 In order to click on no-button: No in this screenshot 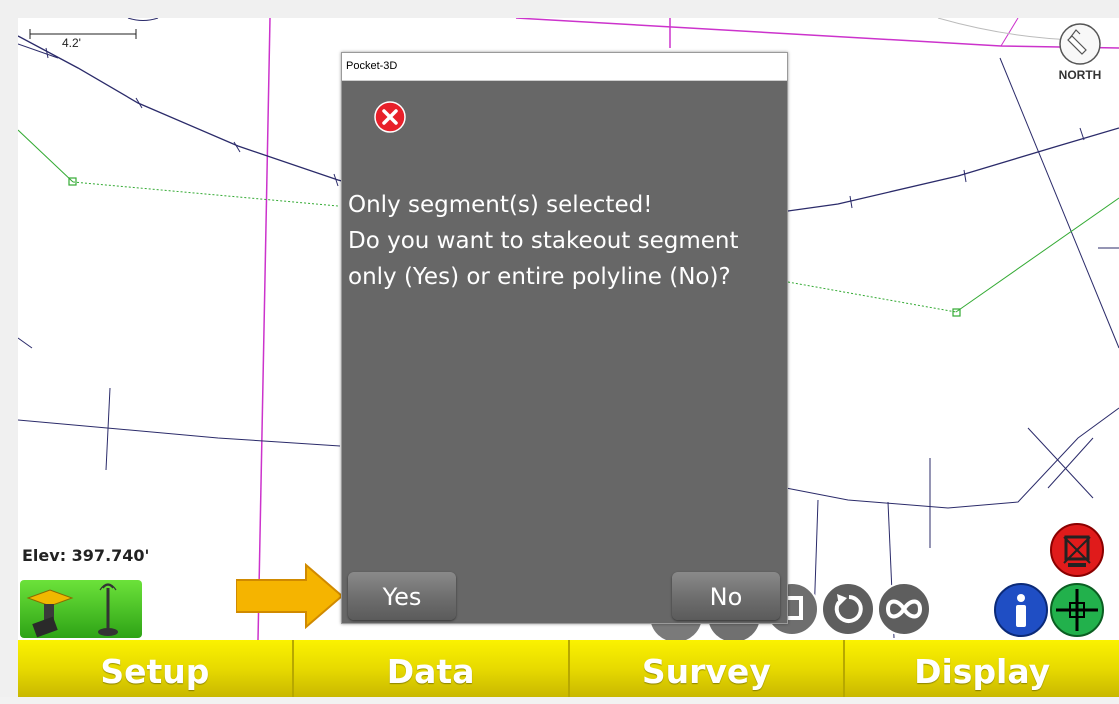, I will do `click(726, 596)`.